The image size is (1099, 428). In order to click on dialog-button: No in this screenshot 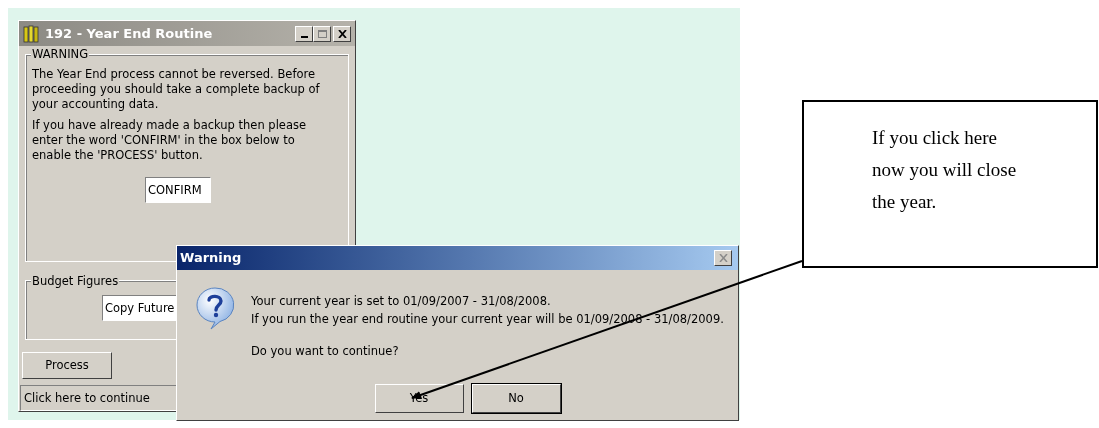, I will do `click(516, 398)`.